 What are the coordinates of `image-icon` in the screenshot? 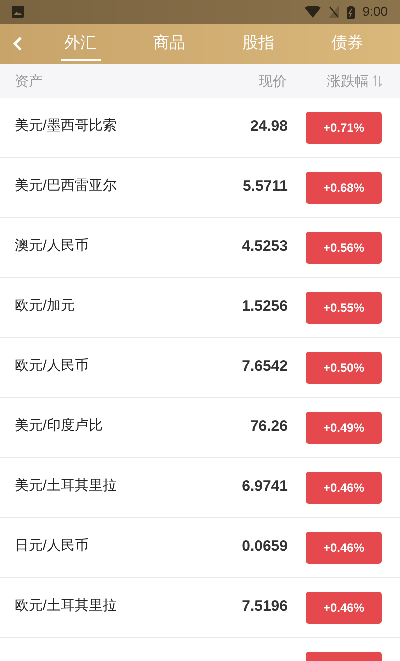 It's located at (18, 12).